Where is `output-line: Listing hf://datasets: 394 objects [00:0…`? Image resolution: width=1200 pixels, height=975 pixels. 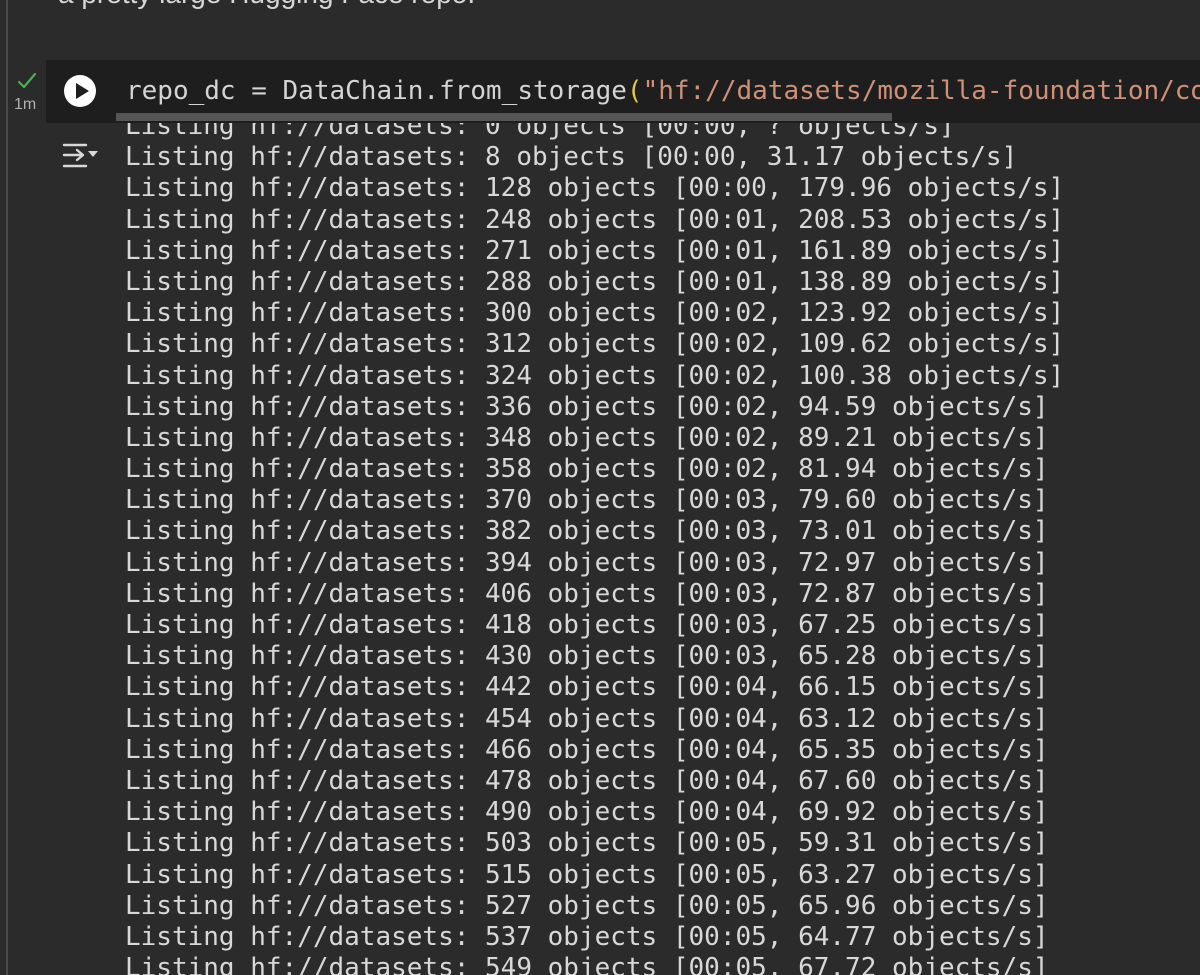 output-line: Listing hf://datasets: 394 objects [00:0… is located at coordinates (587, 562).